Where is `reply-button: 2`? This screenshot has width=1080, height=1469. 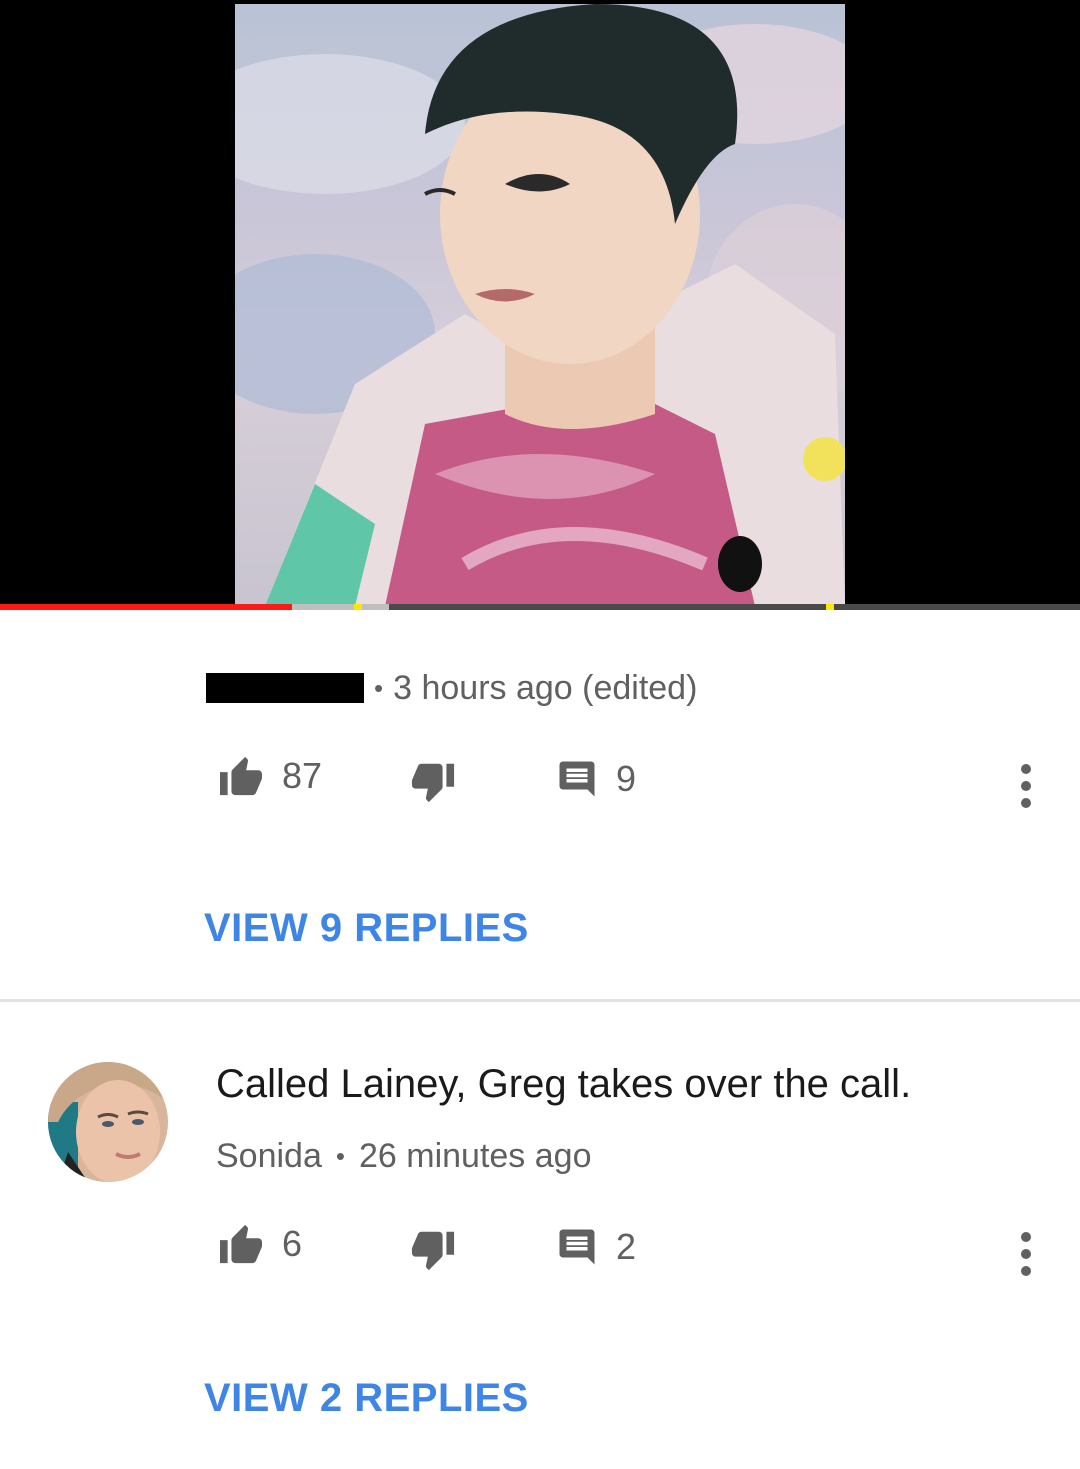 reply-button: 2 is located at coordinates (596, 1247).